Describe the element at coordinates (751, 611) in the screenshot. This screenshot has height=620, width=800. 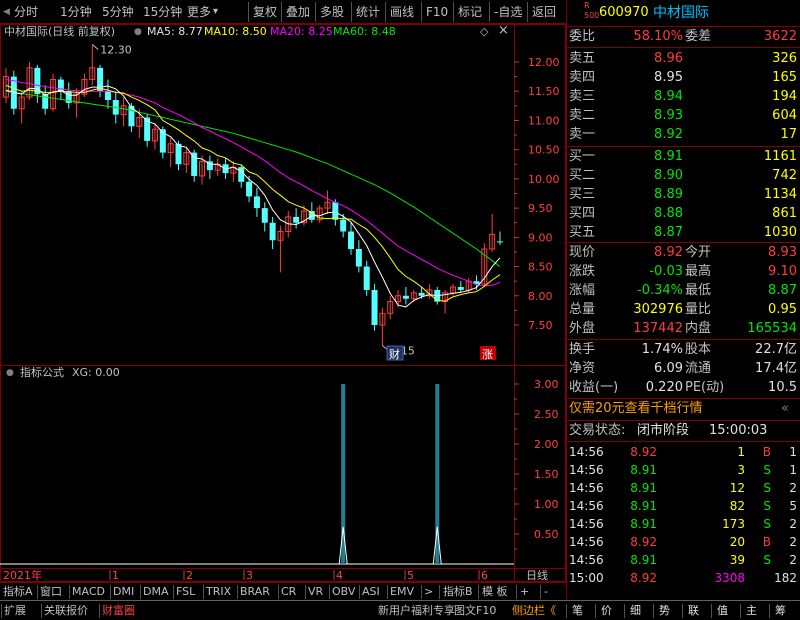
I see `panel-tab-6: 主` at that location.